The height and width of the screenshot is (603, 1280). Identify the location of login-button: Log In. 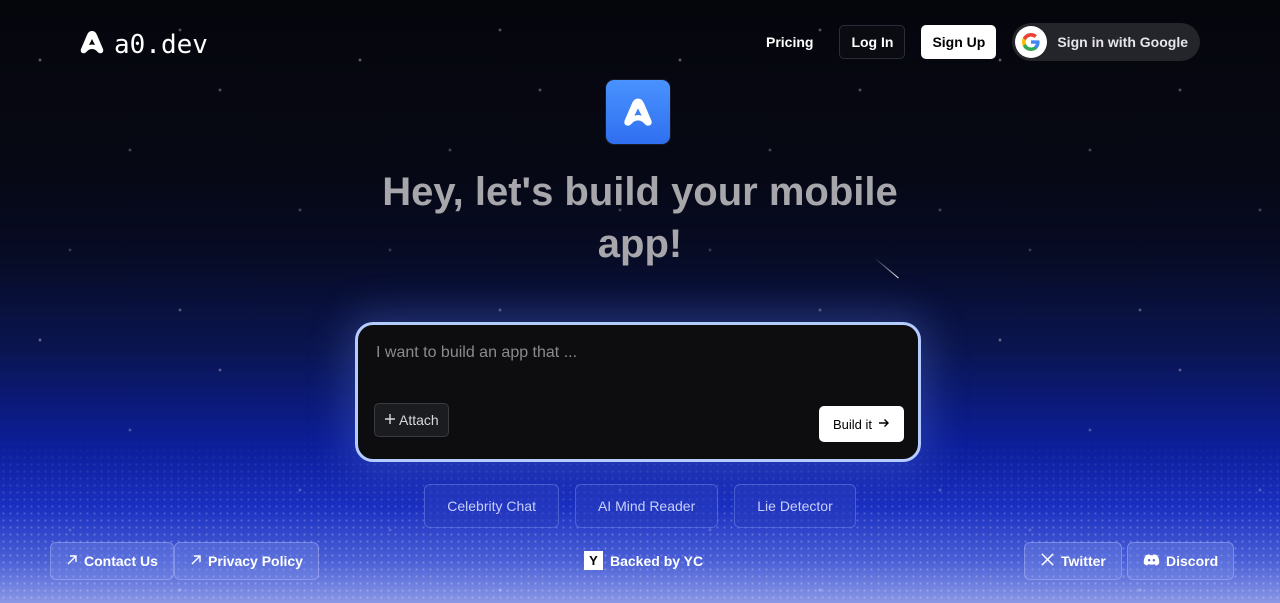
(872, 42).